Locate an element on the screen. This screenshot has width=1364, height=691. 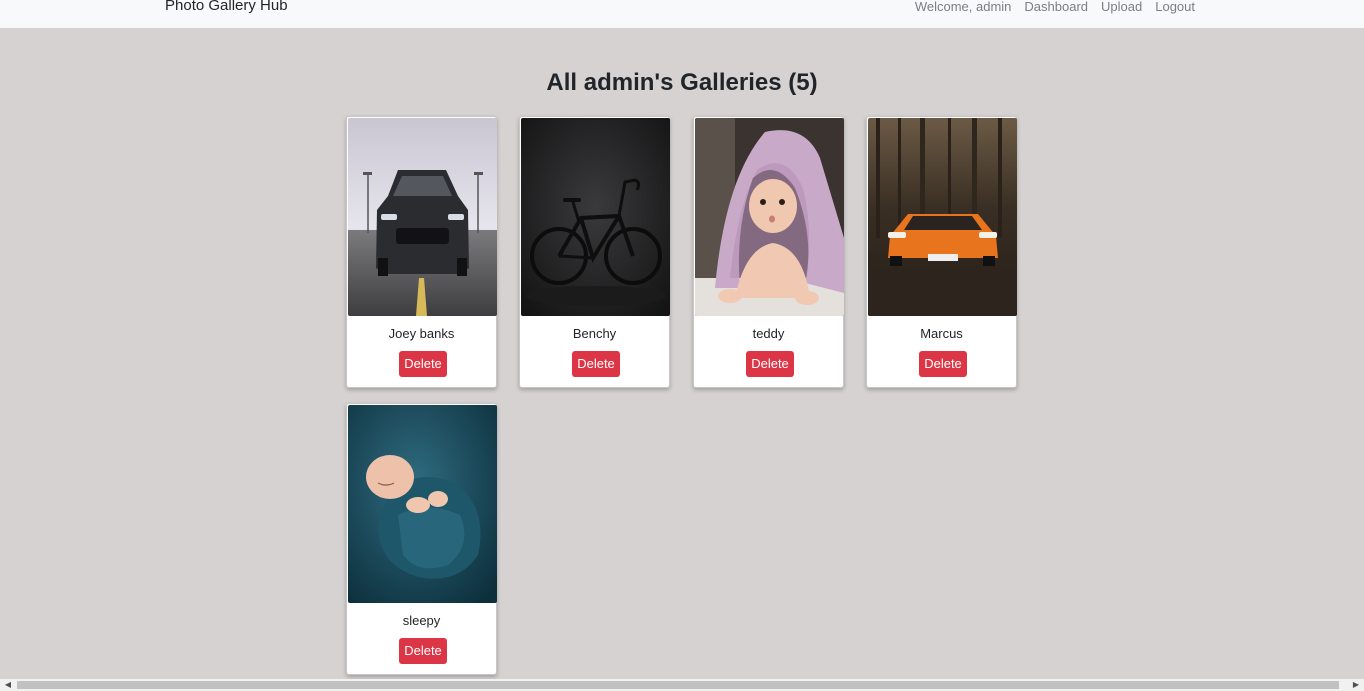
gallery-card-teddy: teddy Delete is located at coordinates (768, 252).